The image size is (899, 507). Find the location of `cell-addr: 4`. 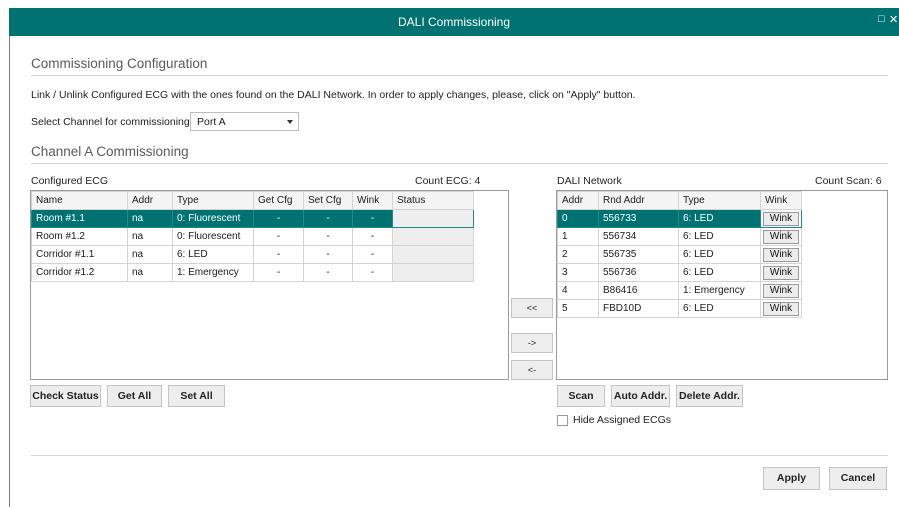

cell-addr: 4 is located at coordinates (578, 290).